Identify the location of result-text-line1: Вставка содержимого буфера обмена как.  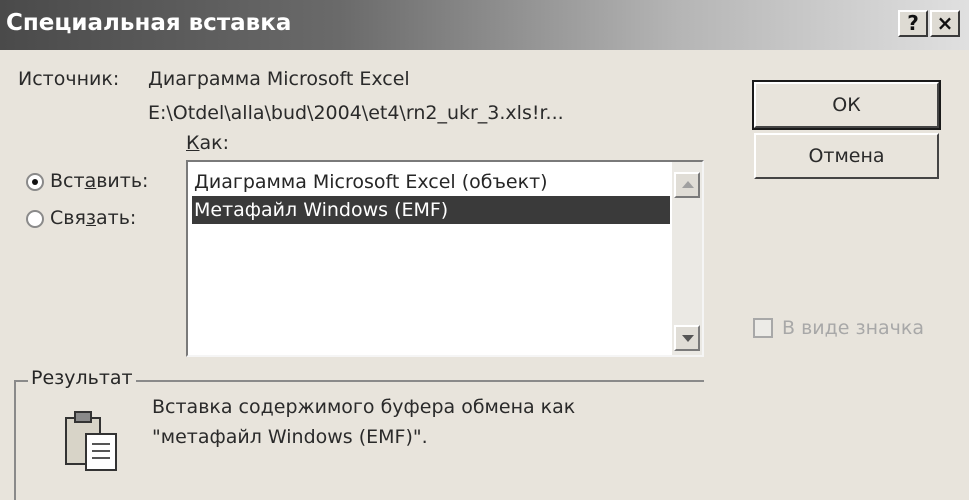
(364, 407).